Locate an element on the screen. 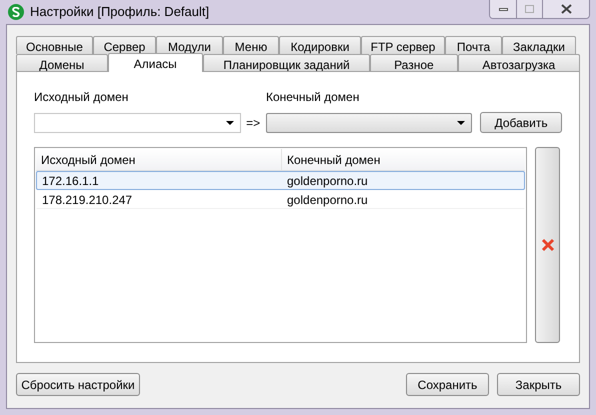 The height and width of the screenshot is (415, 596). minimize-button is located at coordinates (503, 9).